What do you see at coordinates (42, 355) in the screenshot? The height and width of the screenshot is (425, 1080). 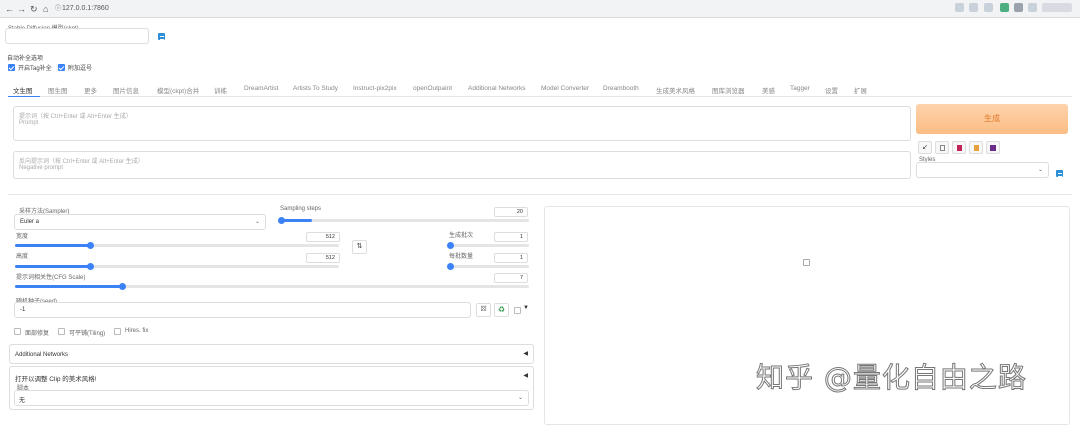 I see `additional-networks-label: Additional Networks` at bounding box center [42, 355].